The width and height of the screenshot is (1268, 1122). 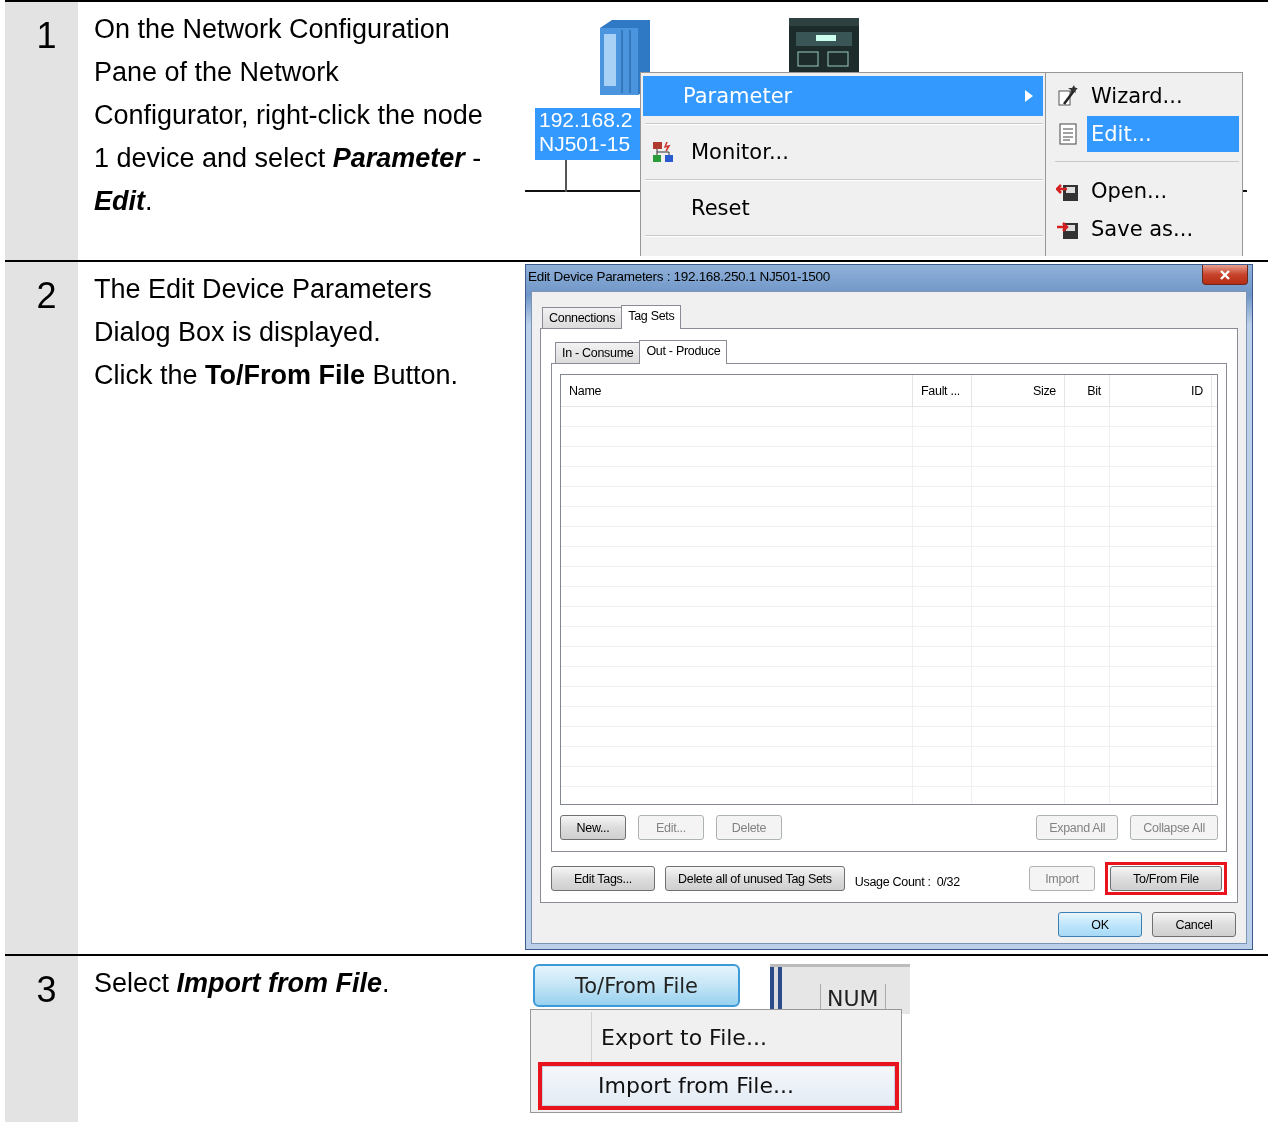 I want to click on column-header: Bit, so click(x=1087, y=390).